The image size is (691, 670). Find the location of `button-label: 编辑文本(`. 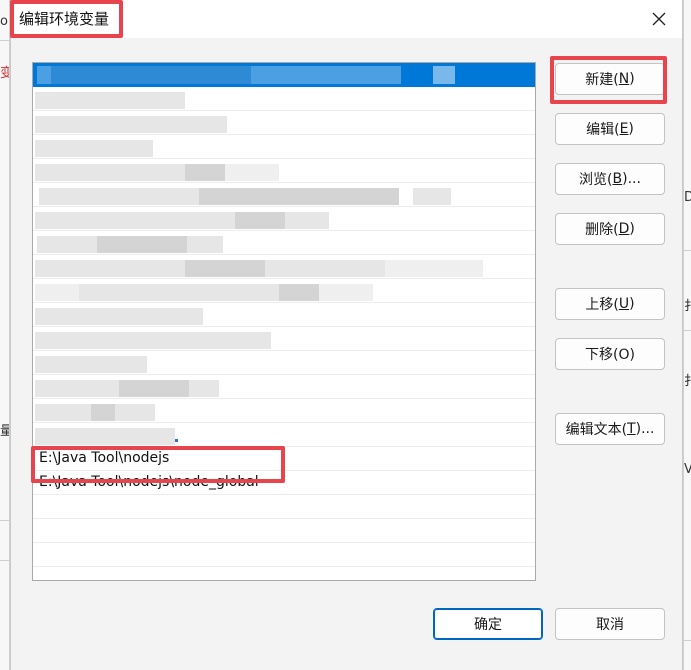

button-label: 编辑文本( is located at coordinates (596, 430).